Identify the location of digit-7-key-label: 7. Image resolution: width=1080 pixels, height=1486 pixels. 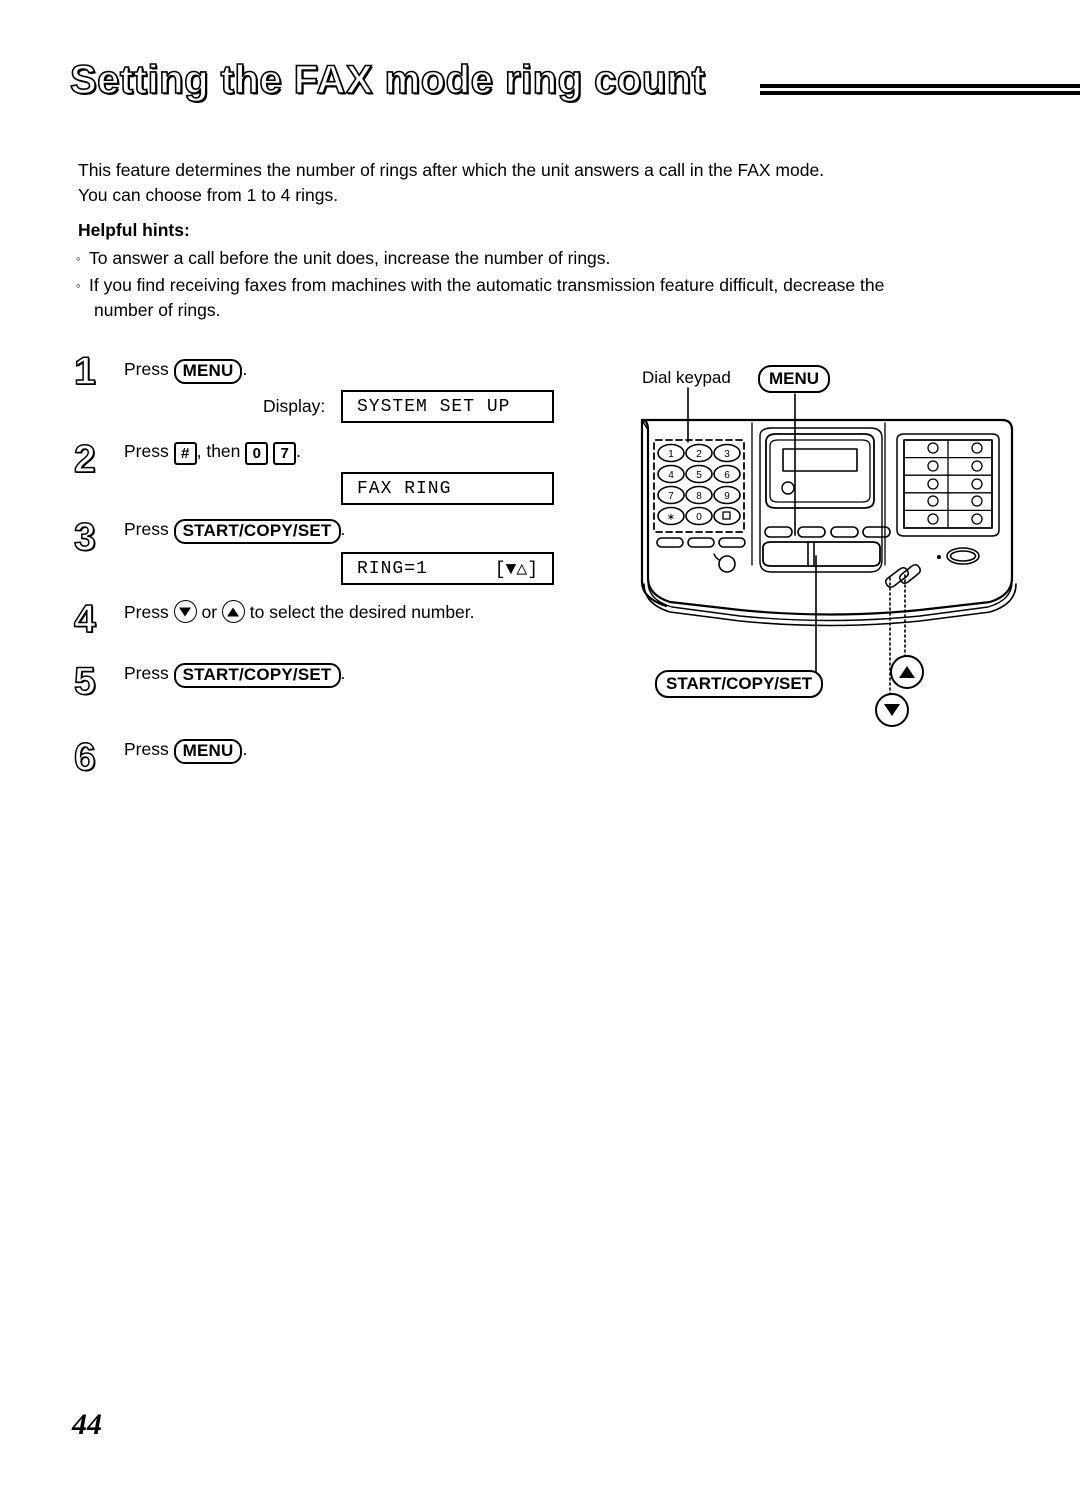
(285, 453).